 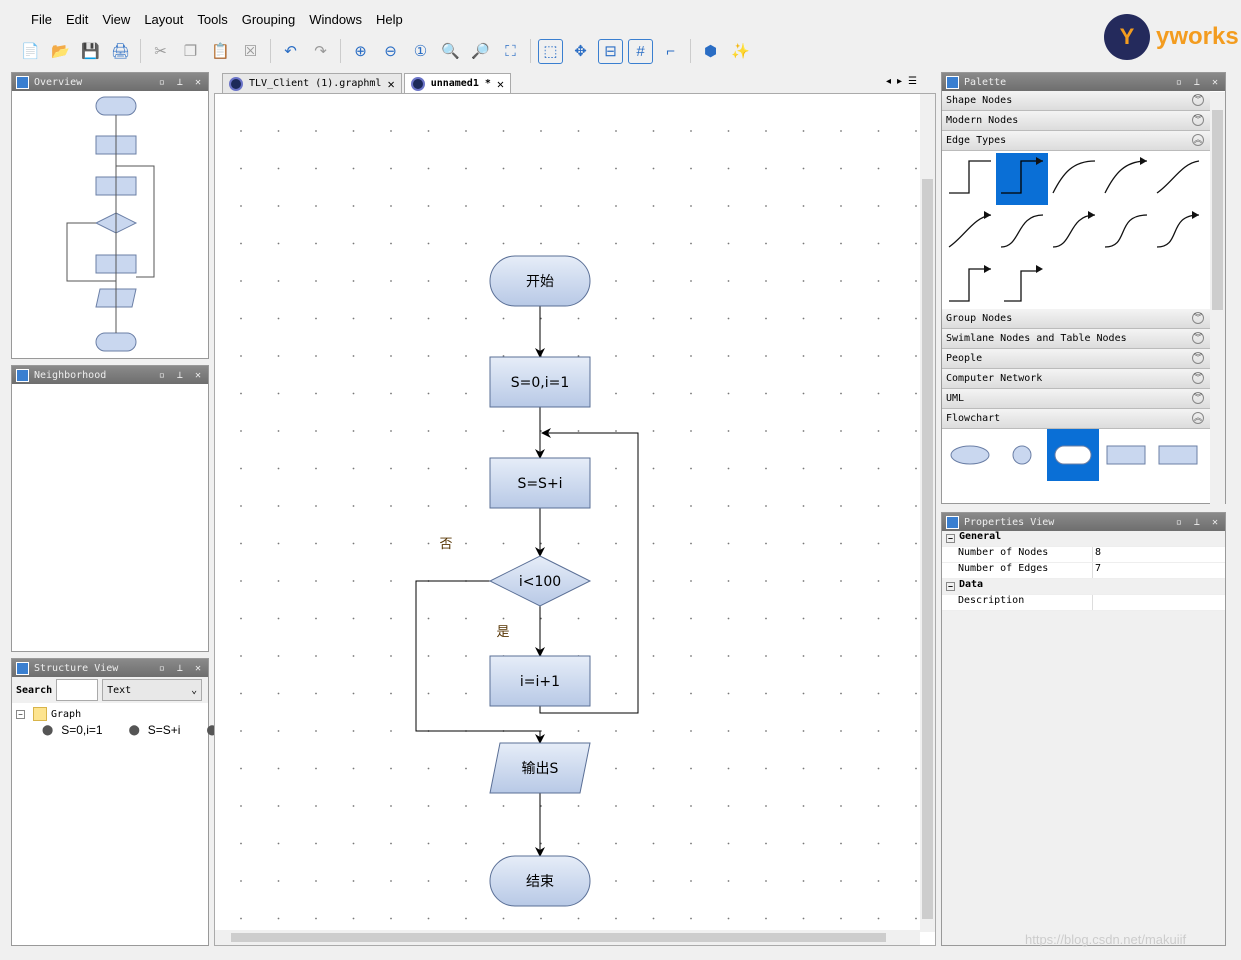 I want to click on print-button: 🖨, so click(x=120, y=51).